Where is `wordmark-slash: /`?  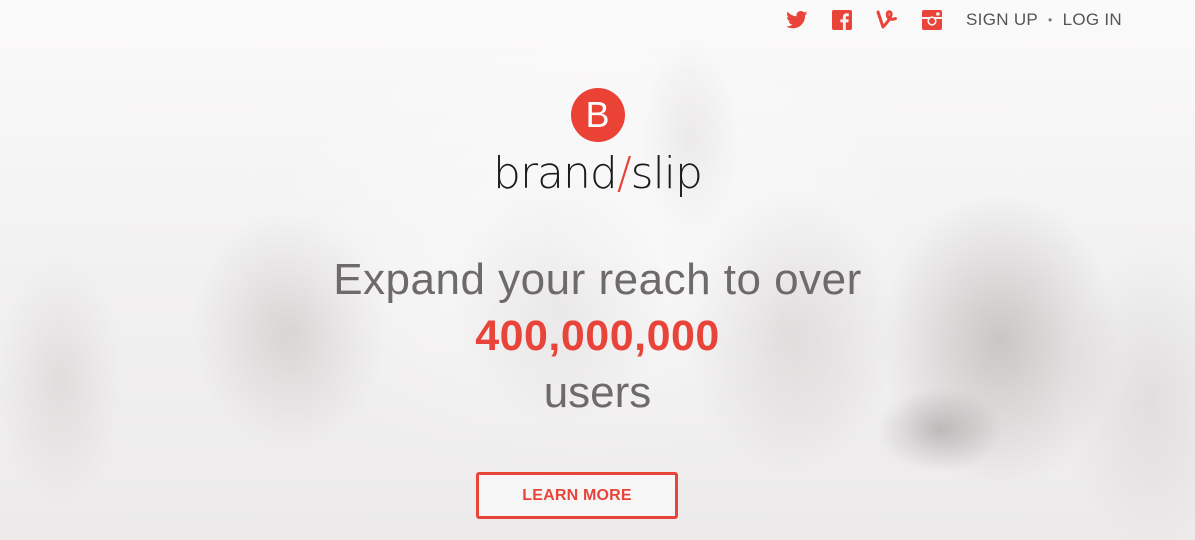 wordmark-slash: / is located at coordinates (624, 173).